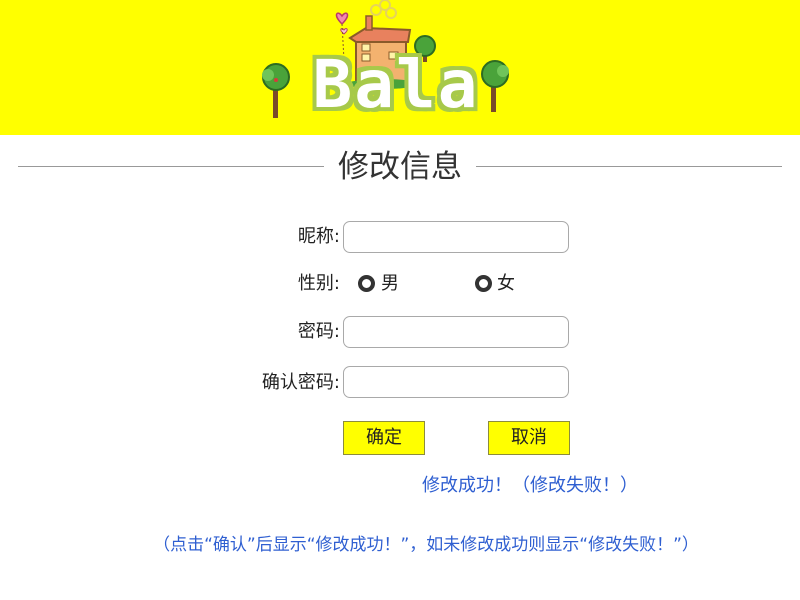 The image size is (800, 600). Describe the element at coordinates (171, 166) in the screenshot. I see `title-divider-left` at that location.